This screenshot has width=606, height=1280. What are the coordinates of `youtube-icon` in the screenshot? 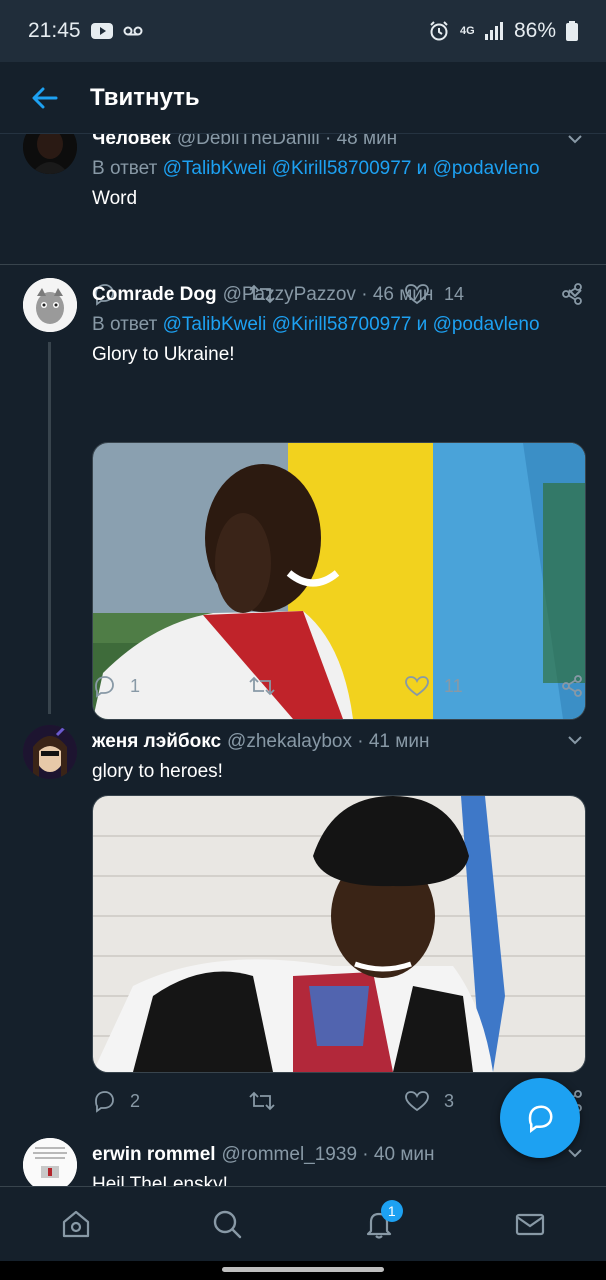 It's located at (101, 31).